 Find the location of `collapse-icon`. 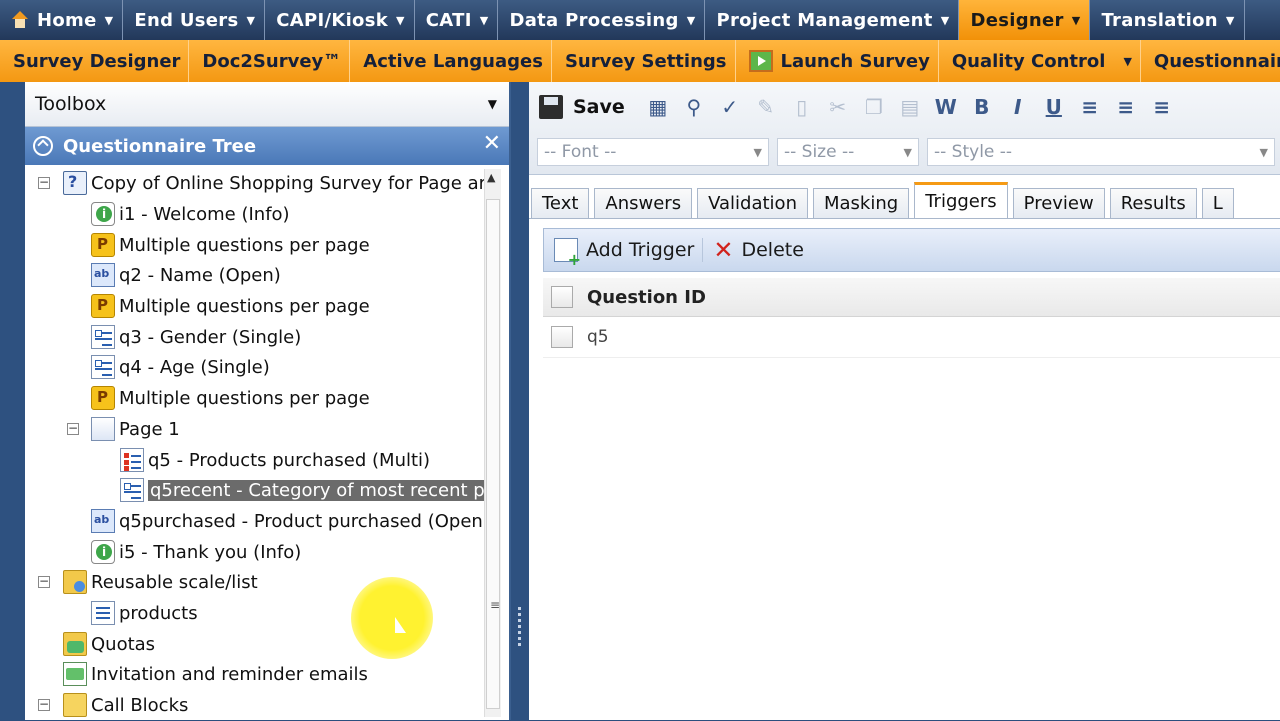

collapse-icon is located at coordinates (43, 146).